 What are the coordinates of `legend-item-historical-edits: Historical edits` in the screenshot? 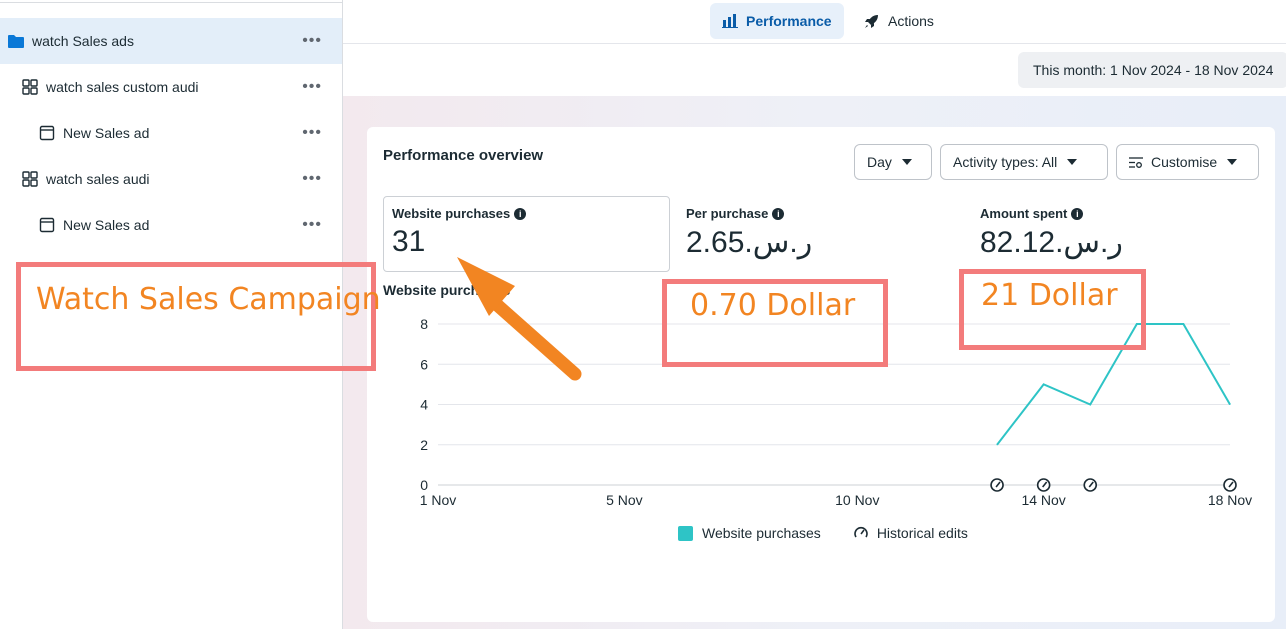 It's located at (910, 533).